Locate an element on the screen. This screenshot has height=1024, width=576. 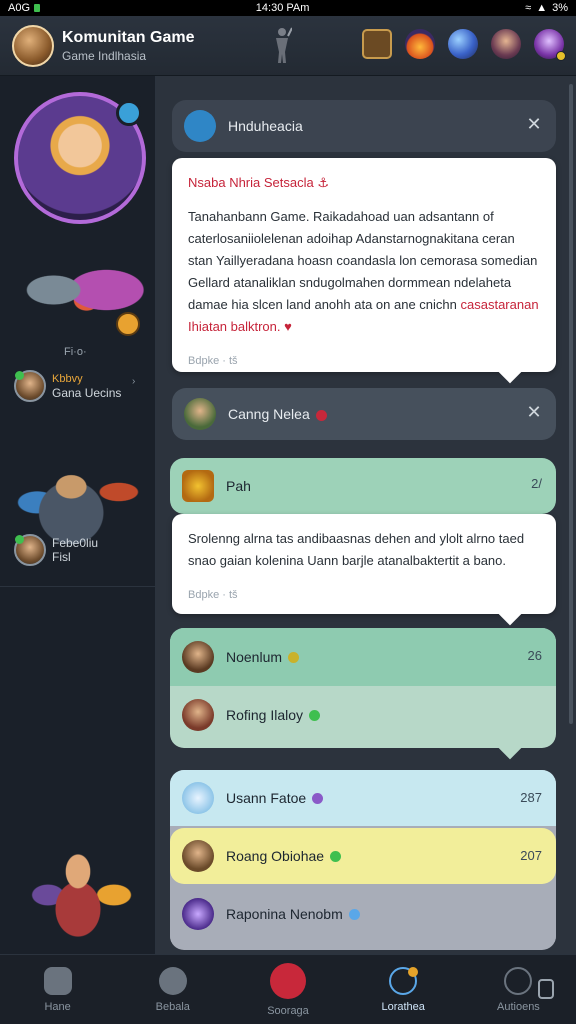
app-subtitle: Game Indlhasia is located at coordinates (104, 55).